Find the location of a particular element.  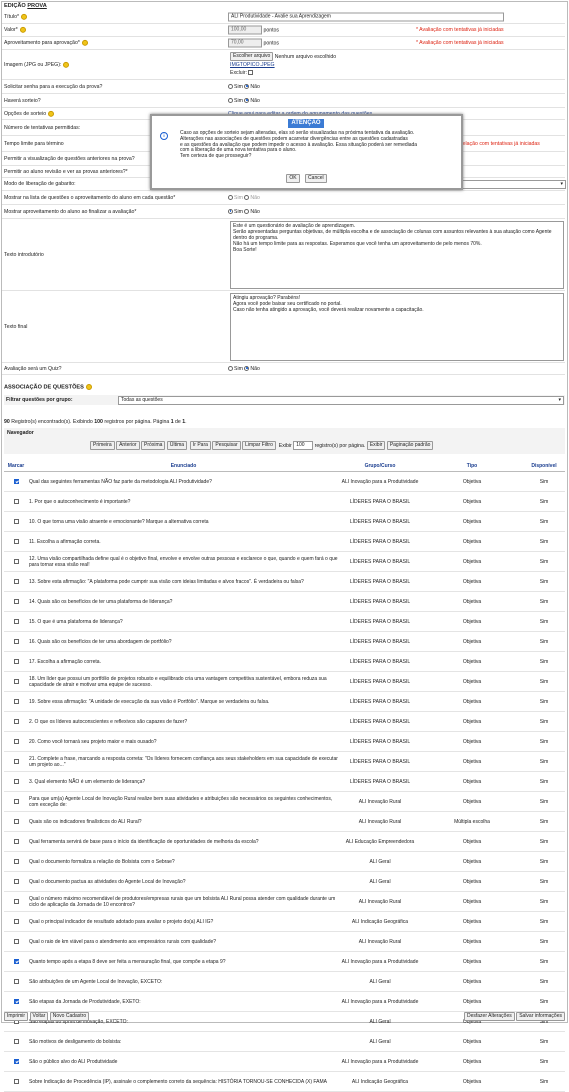

row-grupo: ALI Inovação Rural is located at coordinates (380, 941).